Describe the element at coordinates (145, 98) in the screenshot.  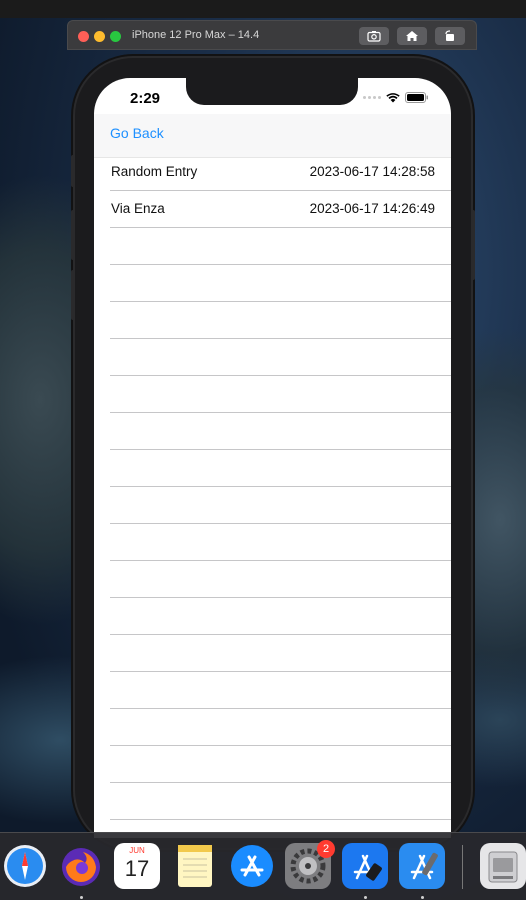
I see `status-time: 2:29` at that location.